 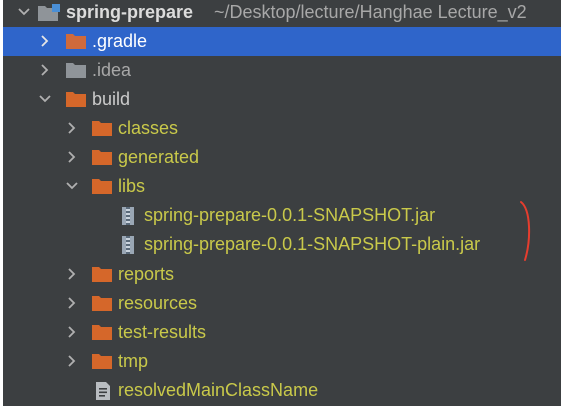 What do you see at coordinates (282, 99) in the screenshot?
I see `tree-row-build: build` at bounding box center [282, 99].